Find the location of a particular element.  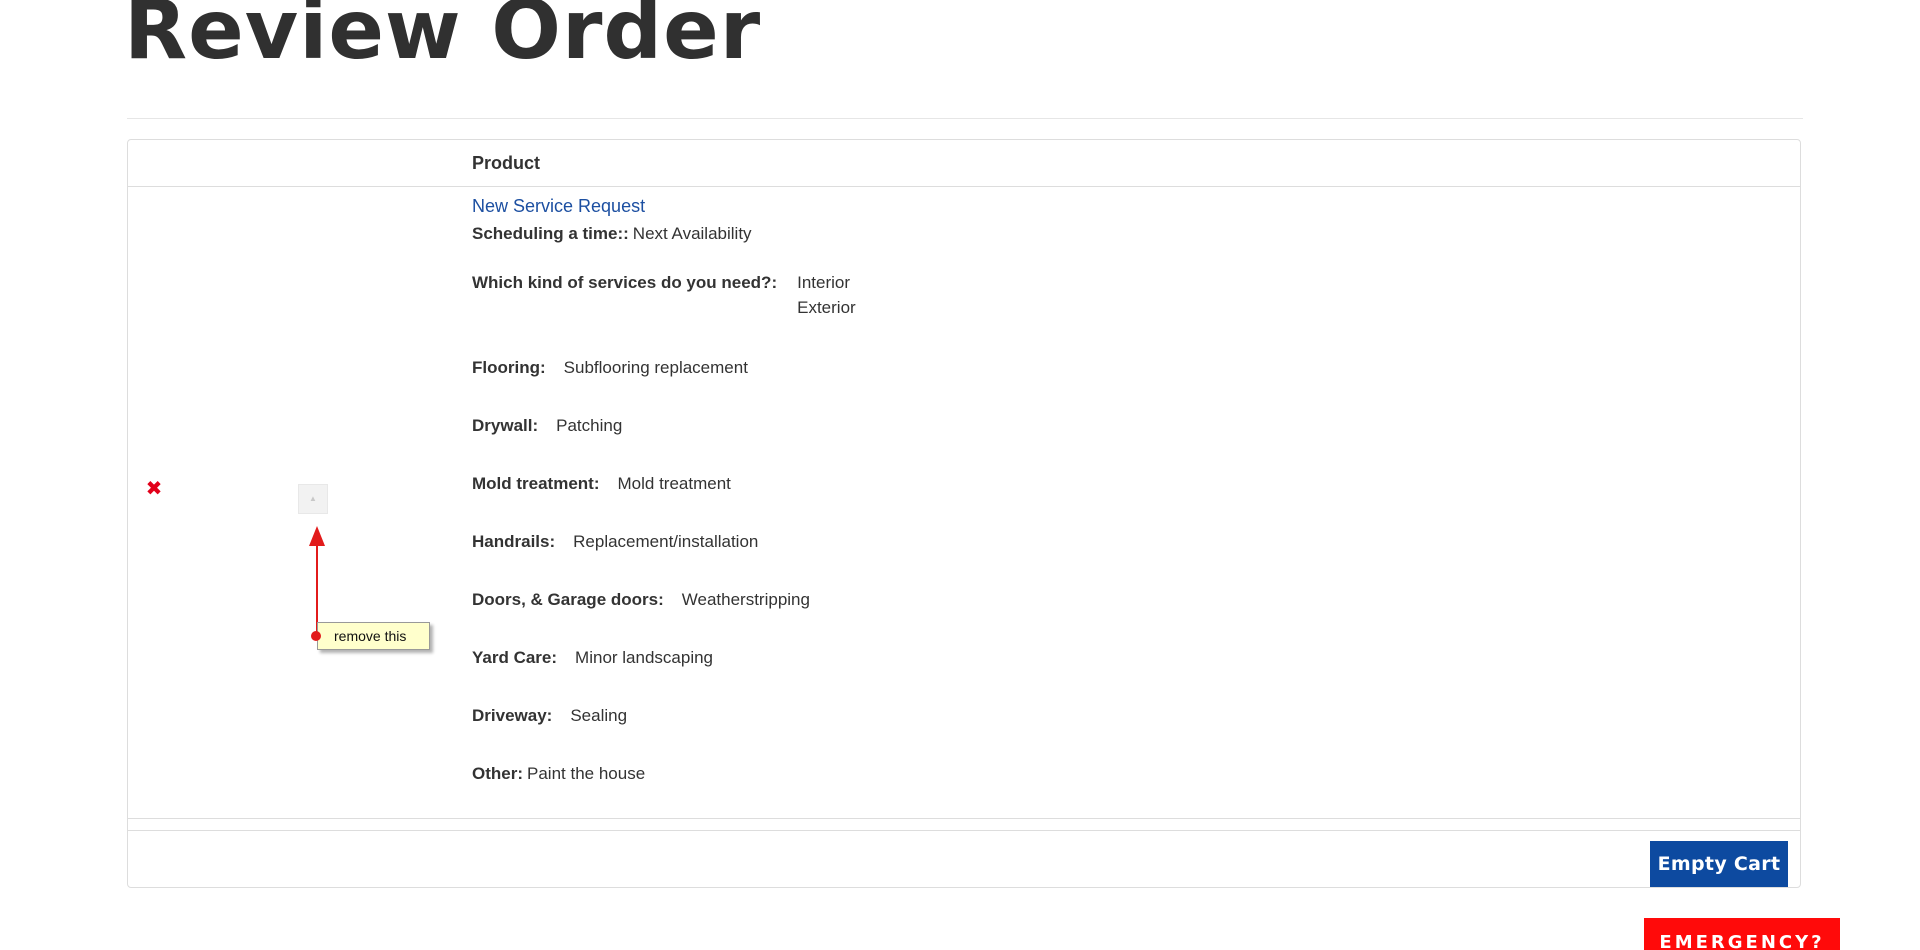

option-label: Flooring: is located at coordinates (509, 367).